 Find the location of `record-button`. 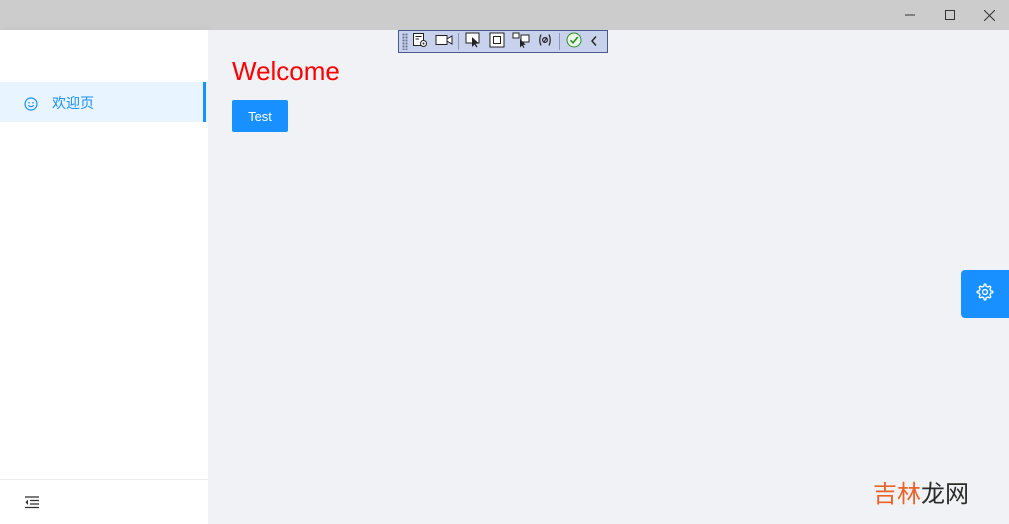

record-button is located at coordinates (444, 41).